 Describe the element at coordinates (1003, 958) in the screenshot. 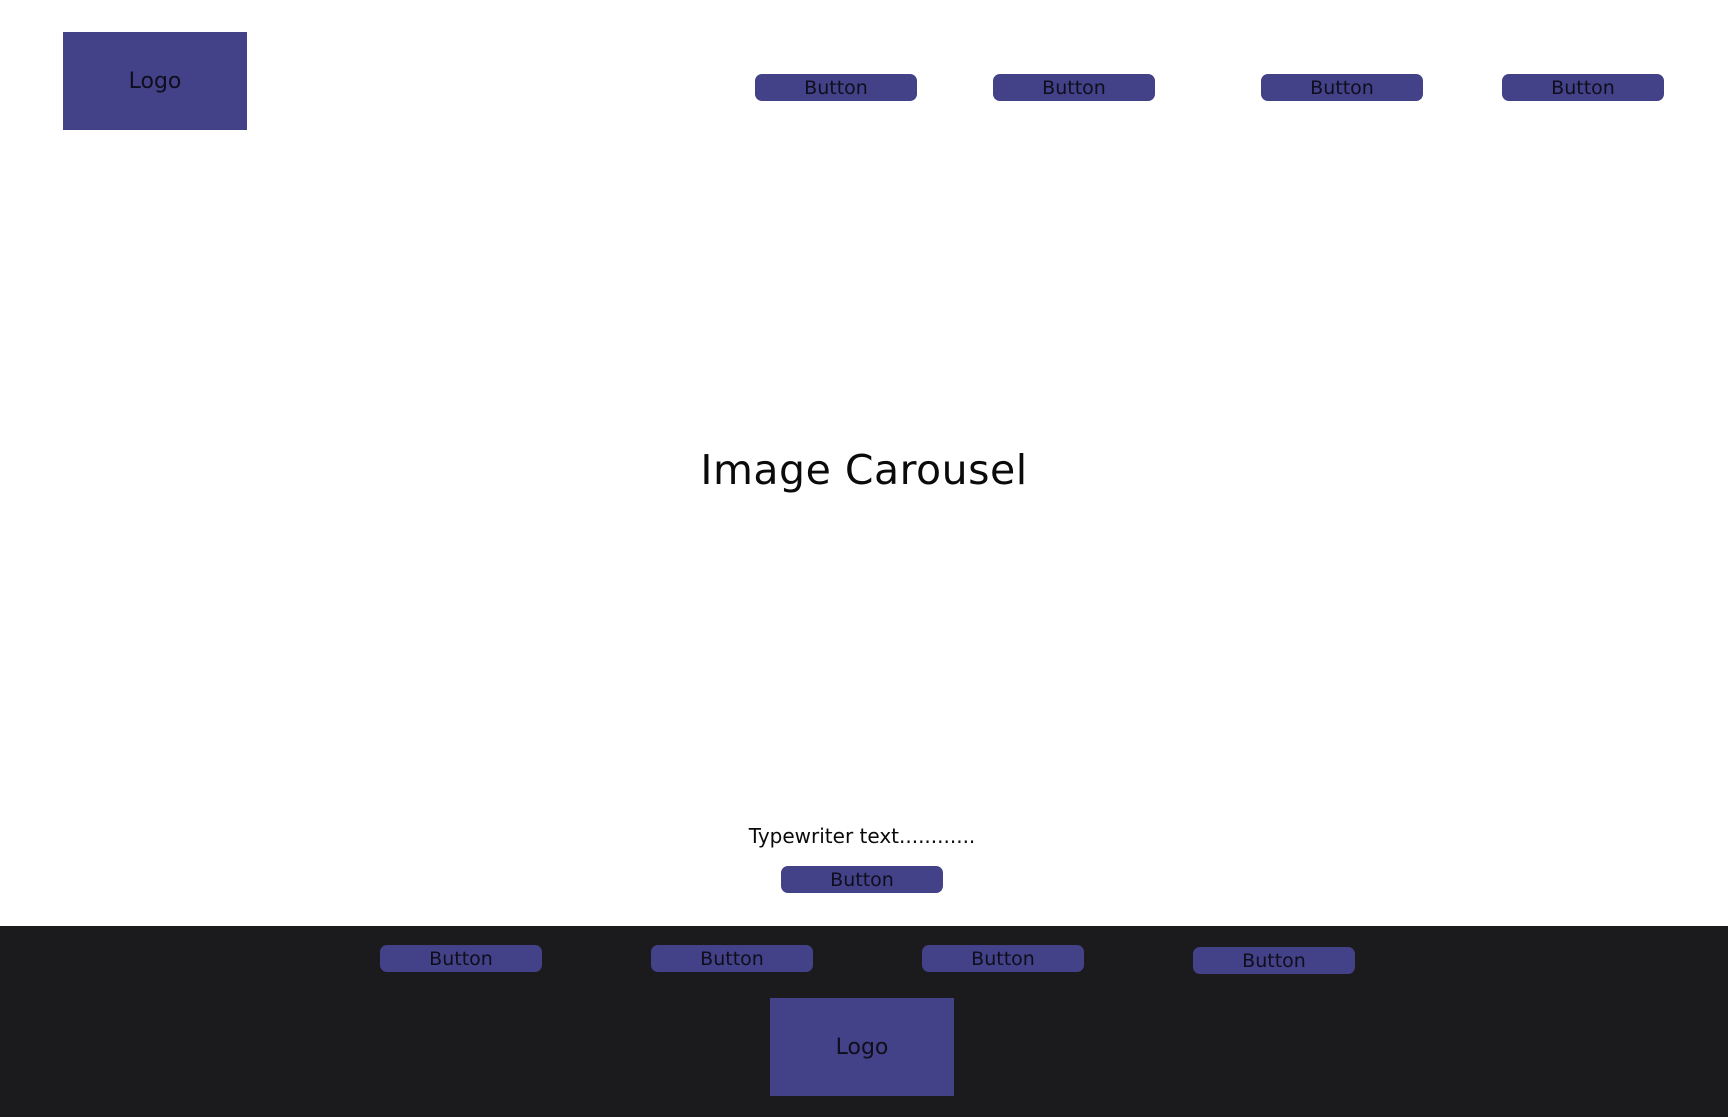

I see `footer-button-3: Button` at that location.